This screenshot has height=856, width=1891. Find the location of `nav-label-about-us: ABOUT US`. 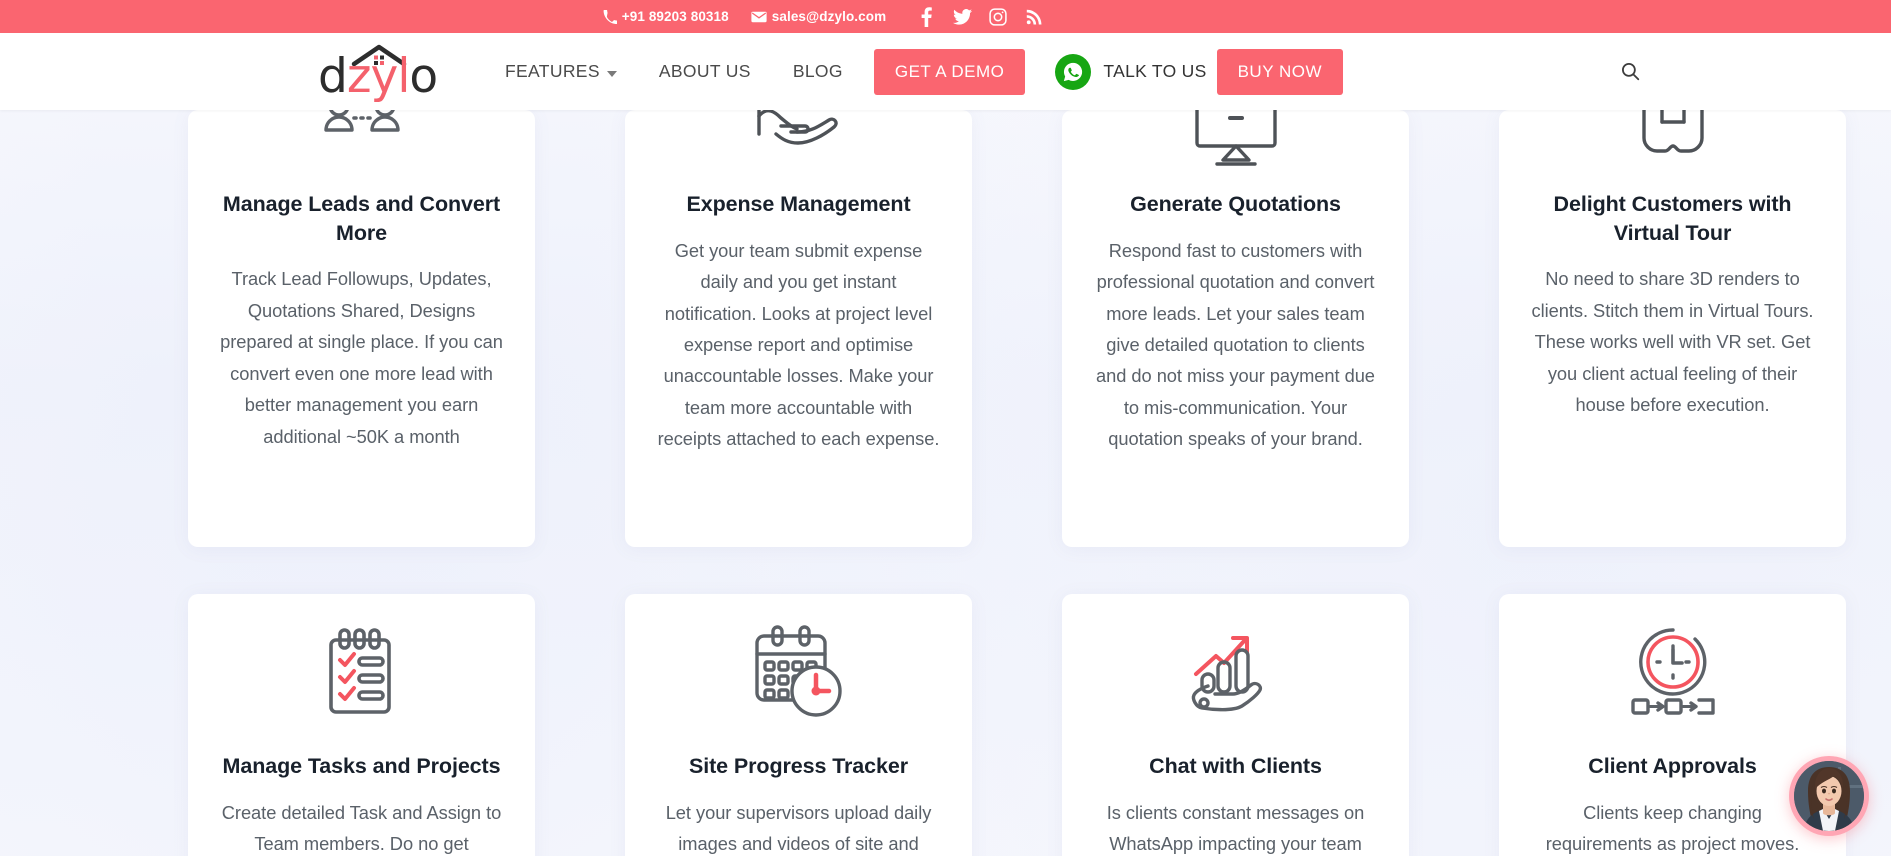

nav-label-about-us: ABOUT US is located at coordinates (704, 71).